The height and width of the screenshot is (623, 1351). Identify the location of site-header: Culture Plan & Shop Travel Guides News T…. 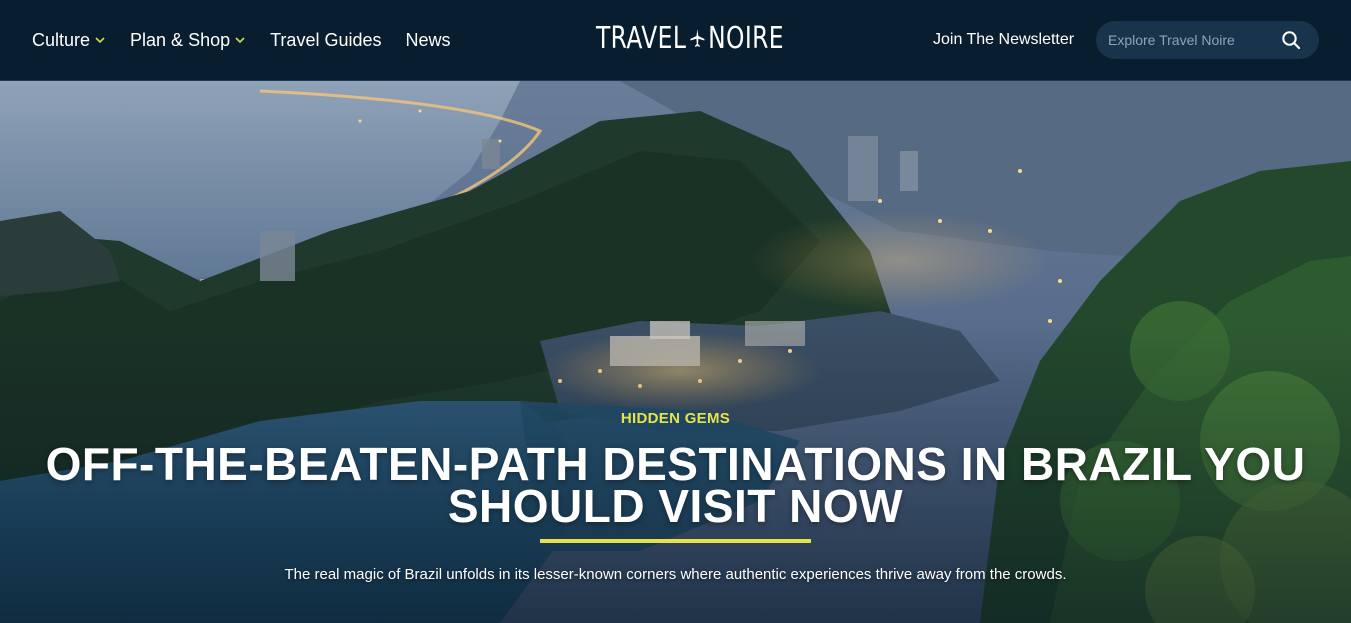
(675, 40).